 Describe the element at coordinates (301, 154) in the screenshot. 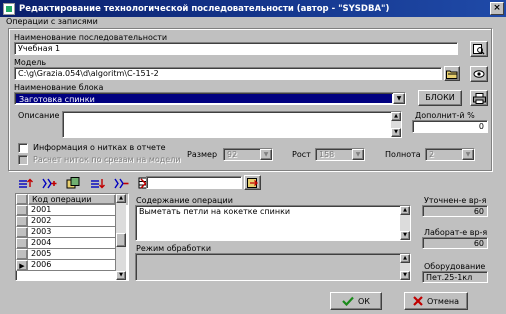

I see `height-label: Рост` at that location.